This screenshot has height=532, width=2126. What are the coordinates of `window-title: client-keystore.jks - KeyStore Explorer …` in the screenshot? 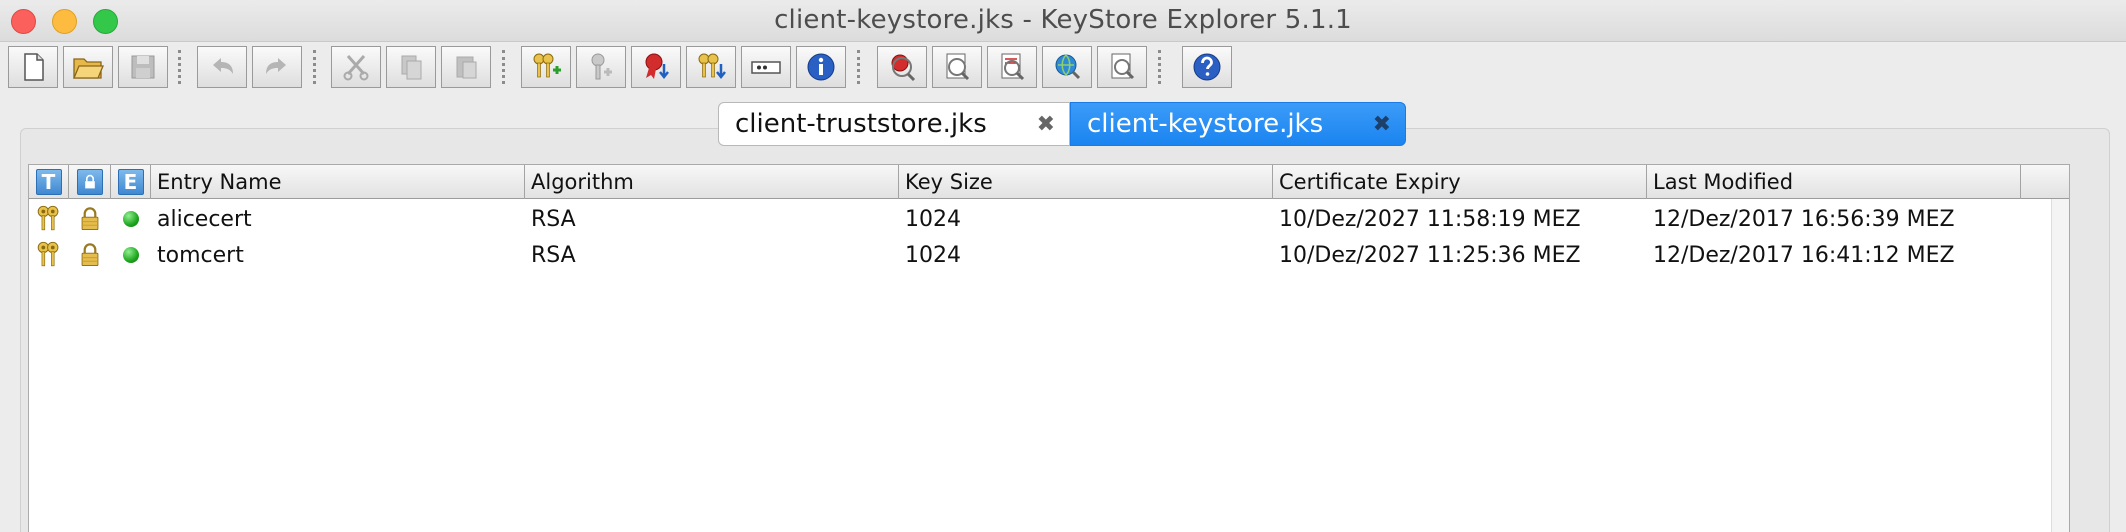 It's located at (1063, 20).